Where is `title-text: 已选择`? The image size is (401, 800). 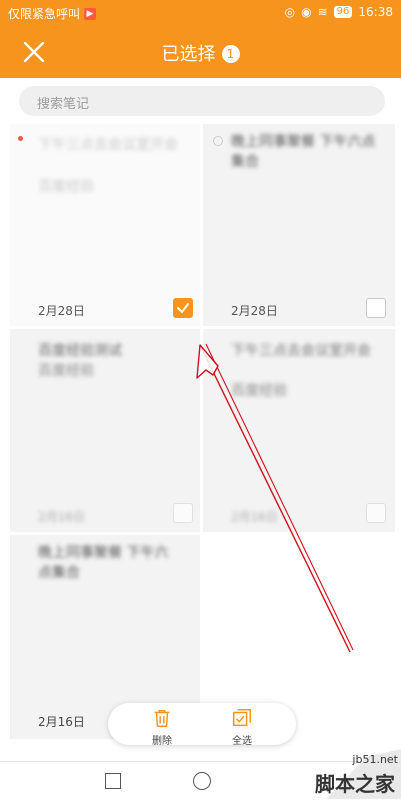
title-text: 已选择 is located at coordinates (188, 54).